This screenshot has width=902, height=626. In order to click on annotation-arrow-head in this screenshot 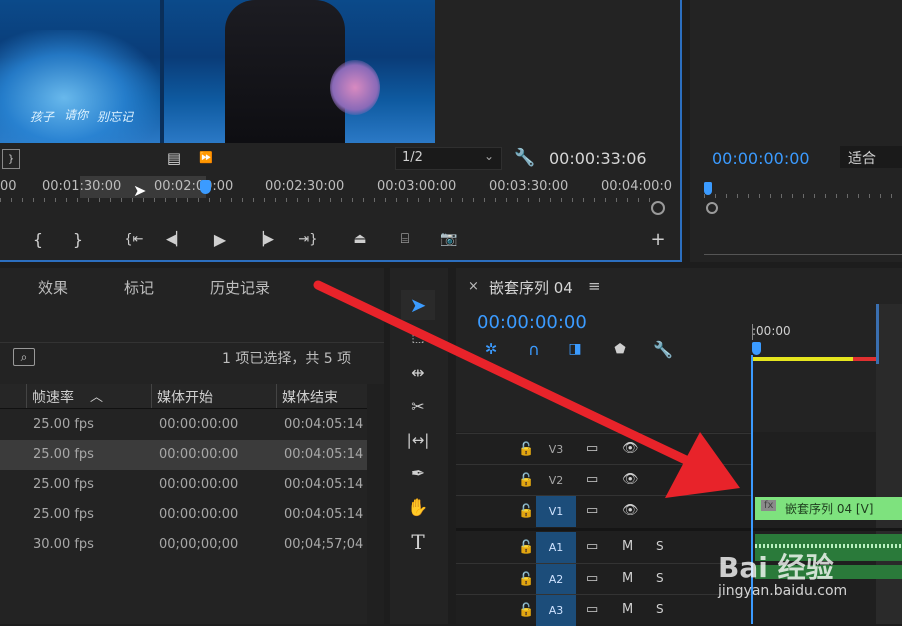, I will do `click(702, 465)`.